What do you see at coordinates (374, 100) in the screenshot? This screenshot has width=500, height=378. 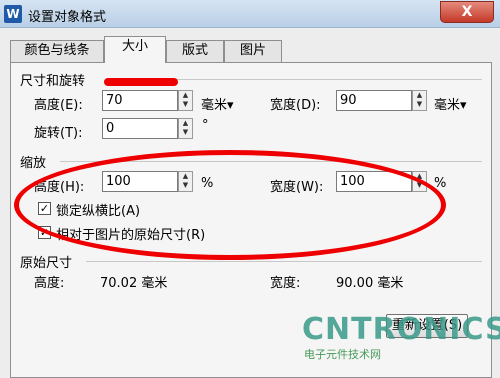 I see `width-input: 90` at bounding box center [374, 100].